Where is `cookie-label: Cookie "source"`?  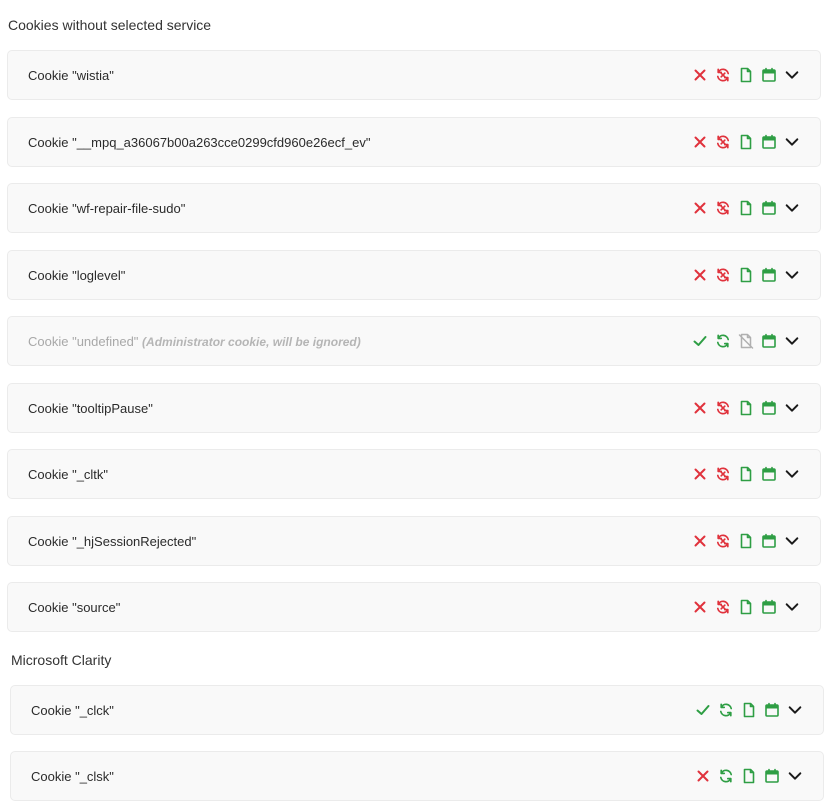 cookie-label: Cookie "source" is located at coordinates (74, 607).